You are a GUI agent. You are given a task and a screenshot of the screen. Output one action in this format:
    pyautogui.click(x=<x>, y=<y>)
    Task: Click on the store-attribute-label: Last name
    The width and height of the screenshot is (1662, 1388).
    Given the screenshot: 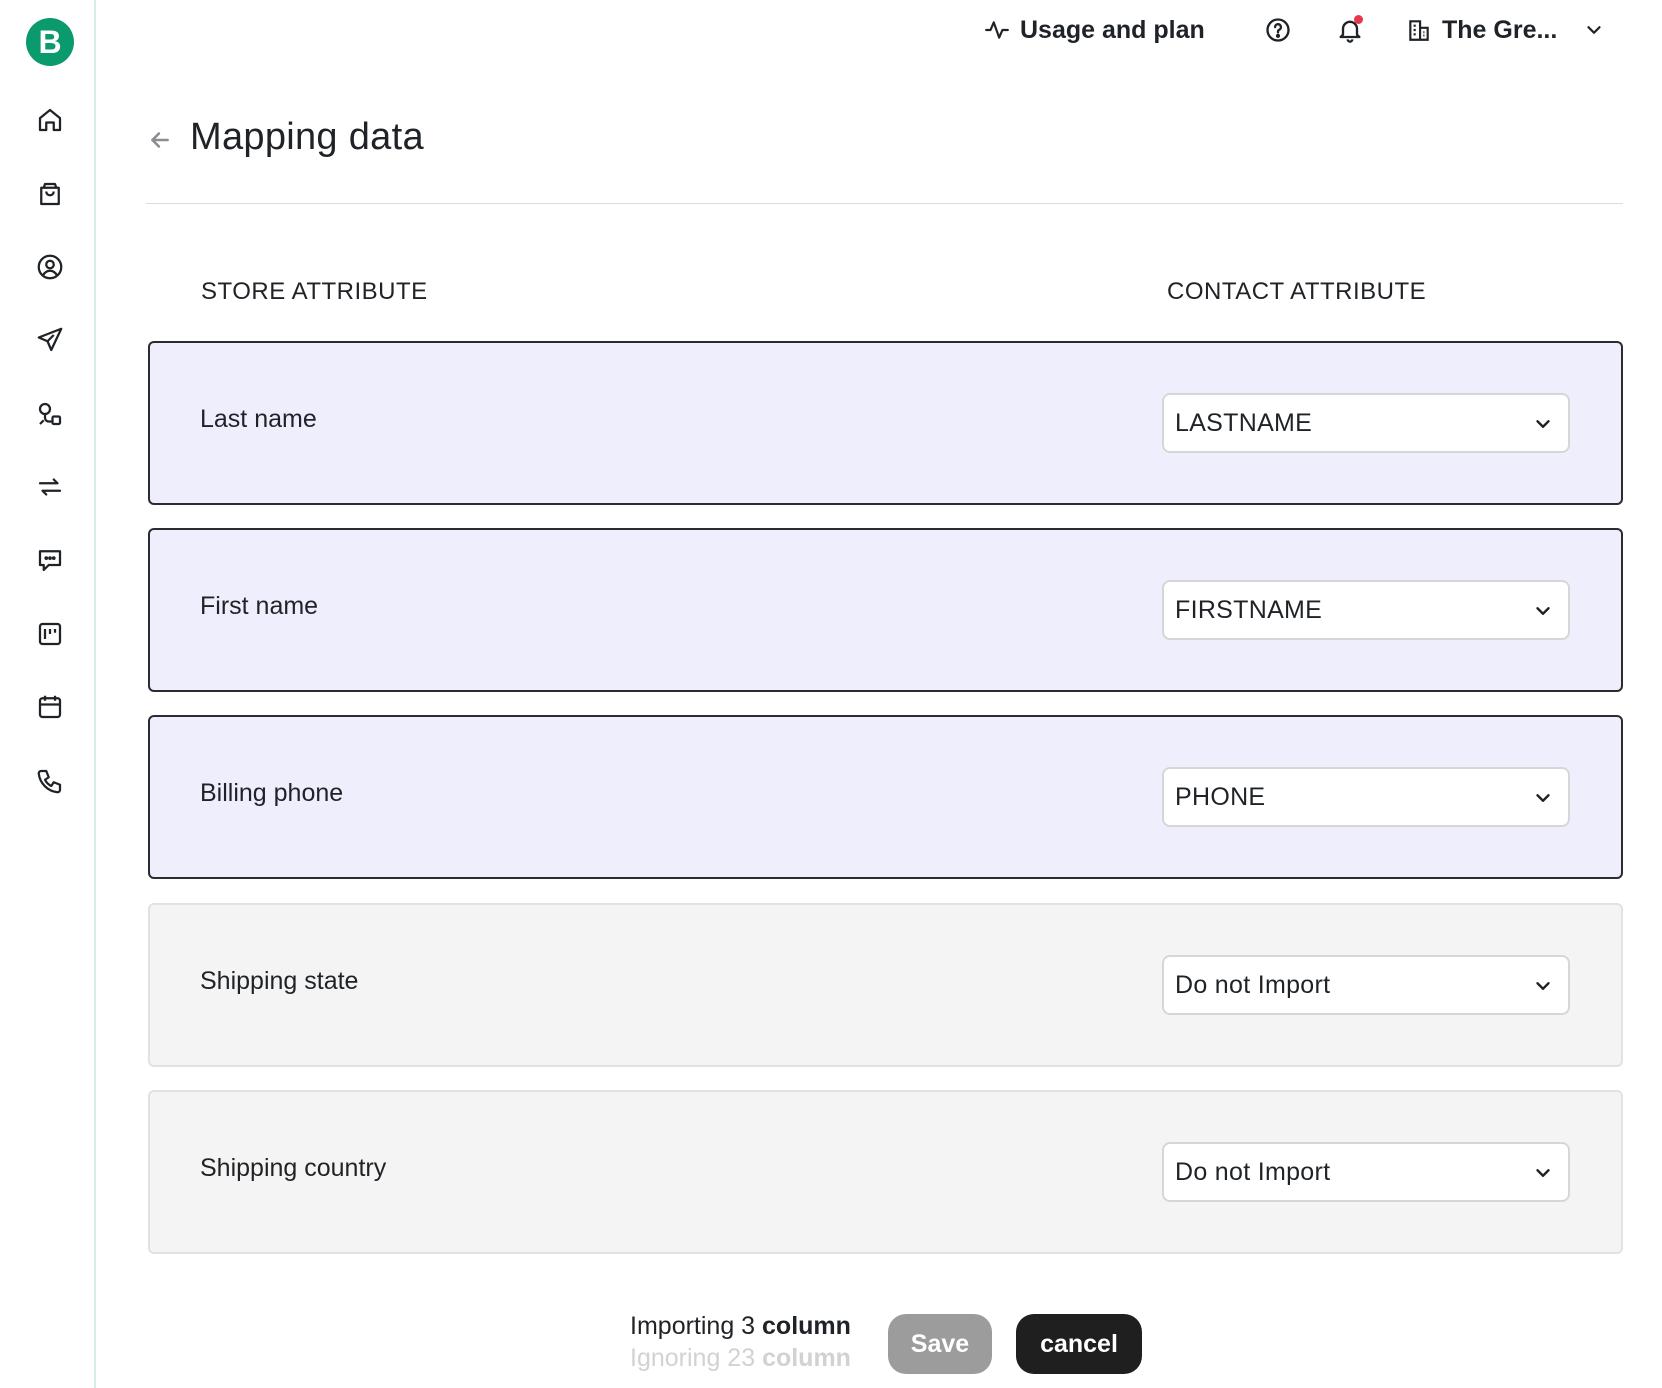 What is the action you would take?
    pyautogui.click(x=258, y=419)
    